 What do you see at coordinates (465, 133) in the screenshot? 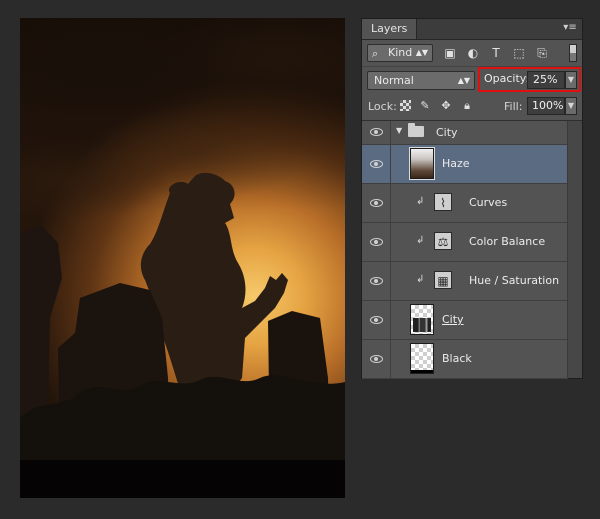
I see `layer-row-group-city: ▼ City` at bounding box center [465, 133].